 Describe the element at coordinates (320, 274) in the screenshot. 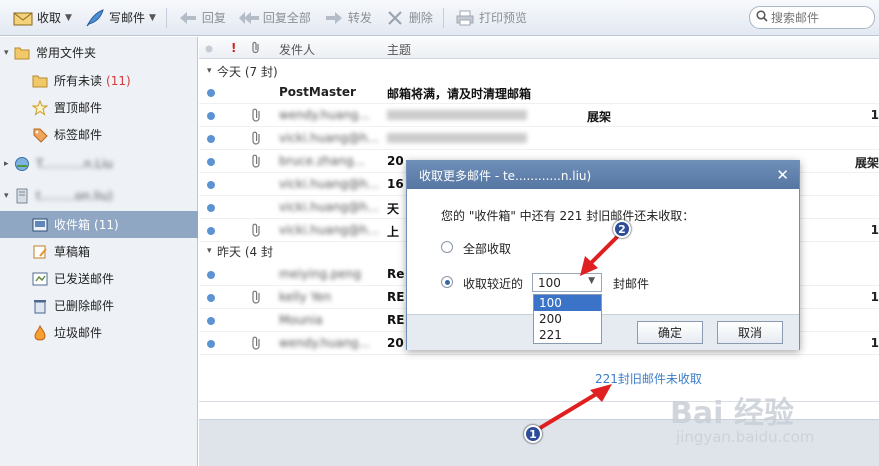

I see `mail-sender: meiying.peng` at that location.